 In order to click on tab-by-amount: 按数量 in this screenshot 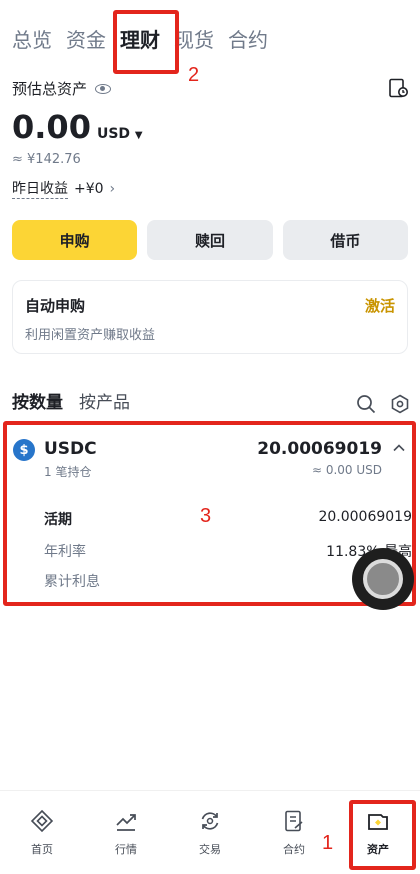, I will do `click(37, 400)`.